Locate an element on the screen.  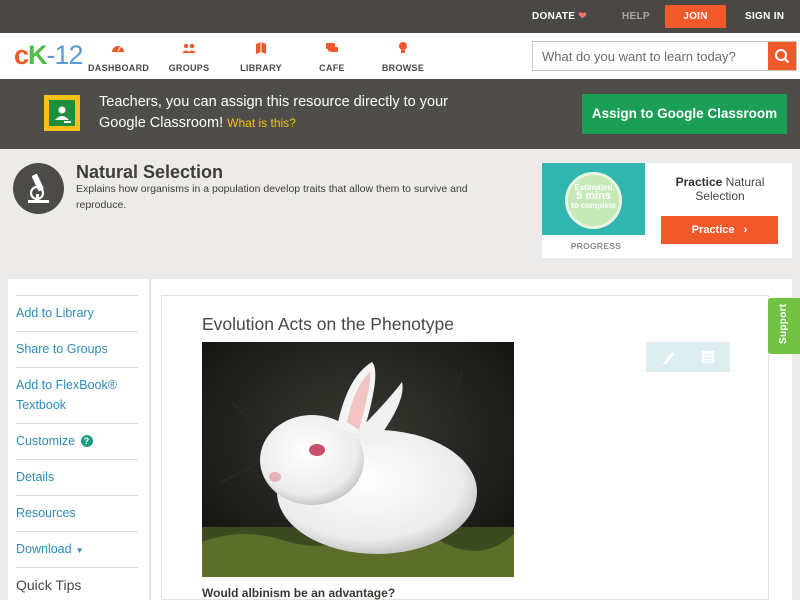
estimate-line2: 5 mins is located at coordinates (593, 196).